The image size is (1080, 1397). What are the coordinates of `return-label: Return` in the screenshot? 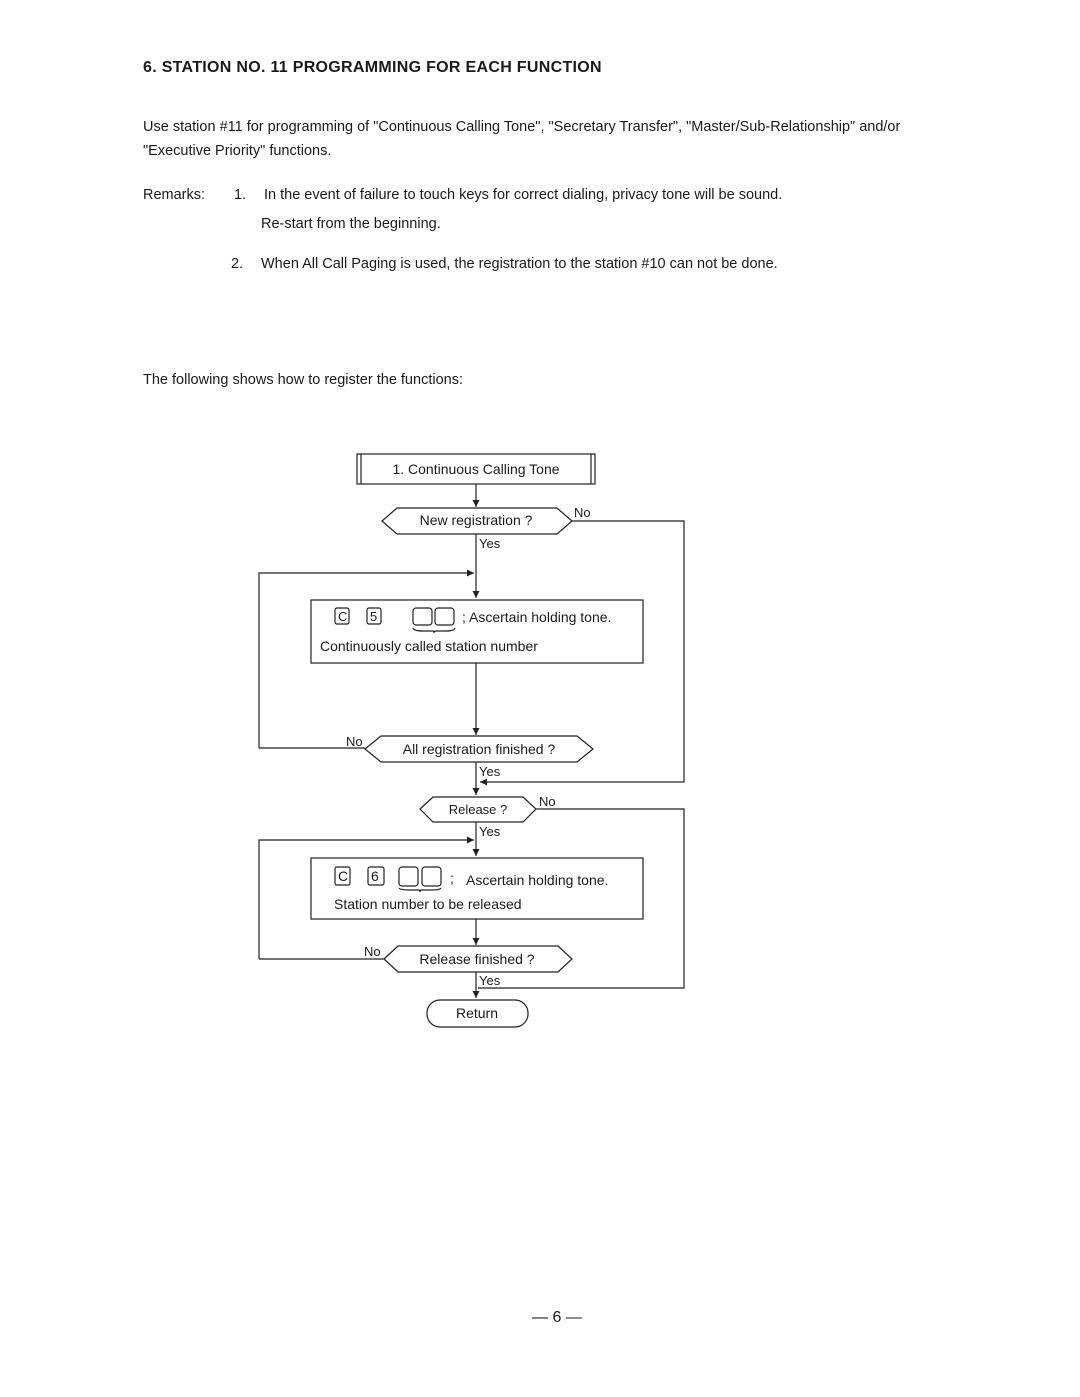 It's located at (477, 1013).